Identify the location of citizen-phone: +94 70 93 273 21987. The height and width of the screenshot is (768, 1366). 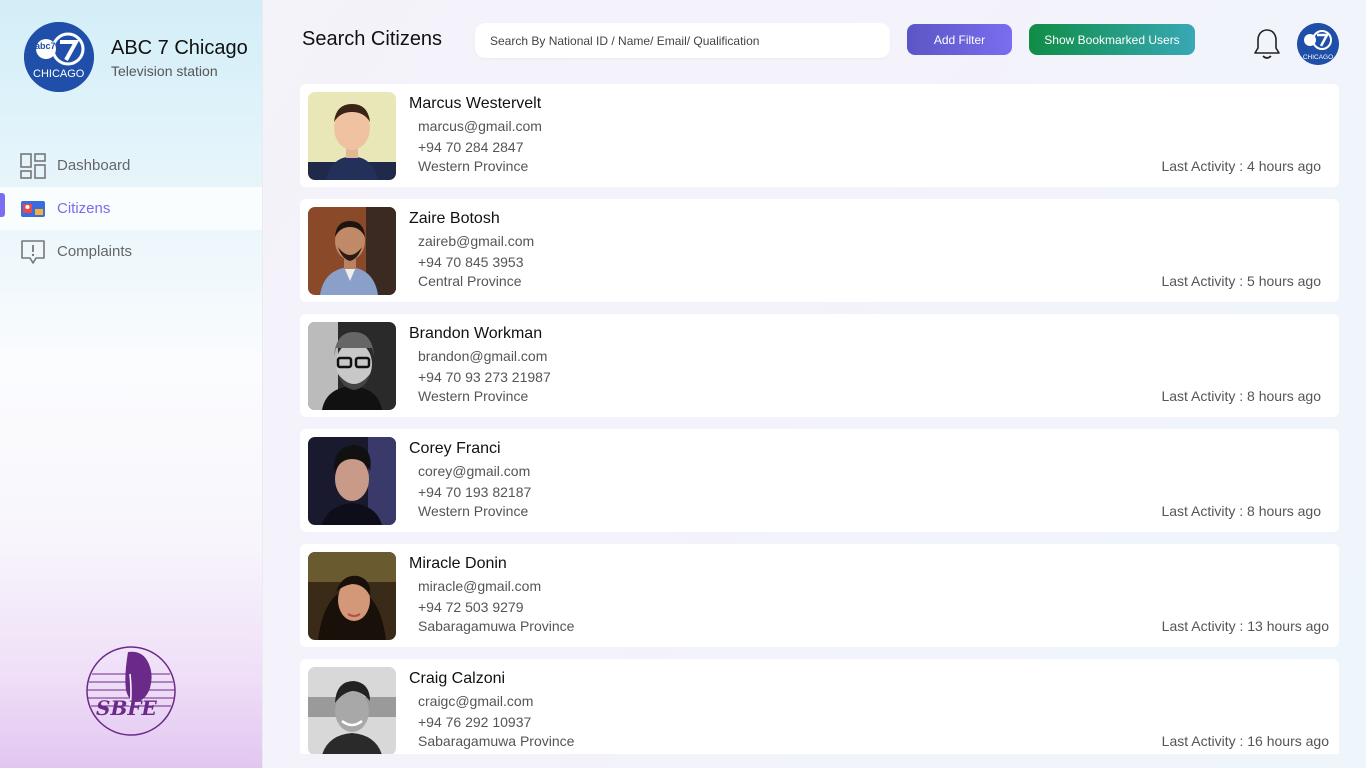
(484, 377).